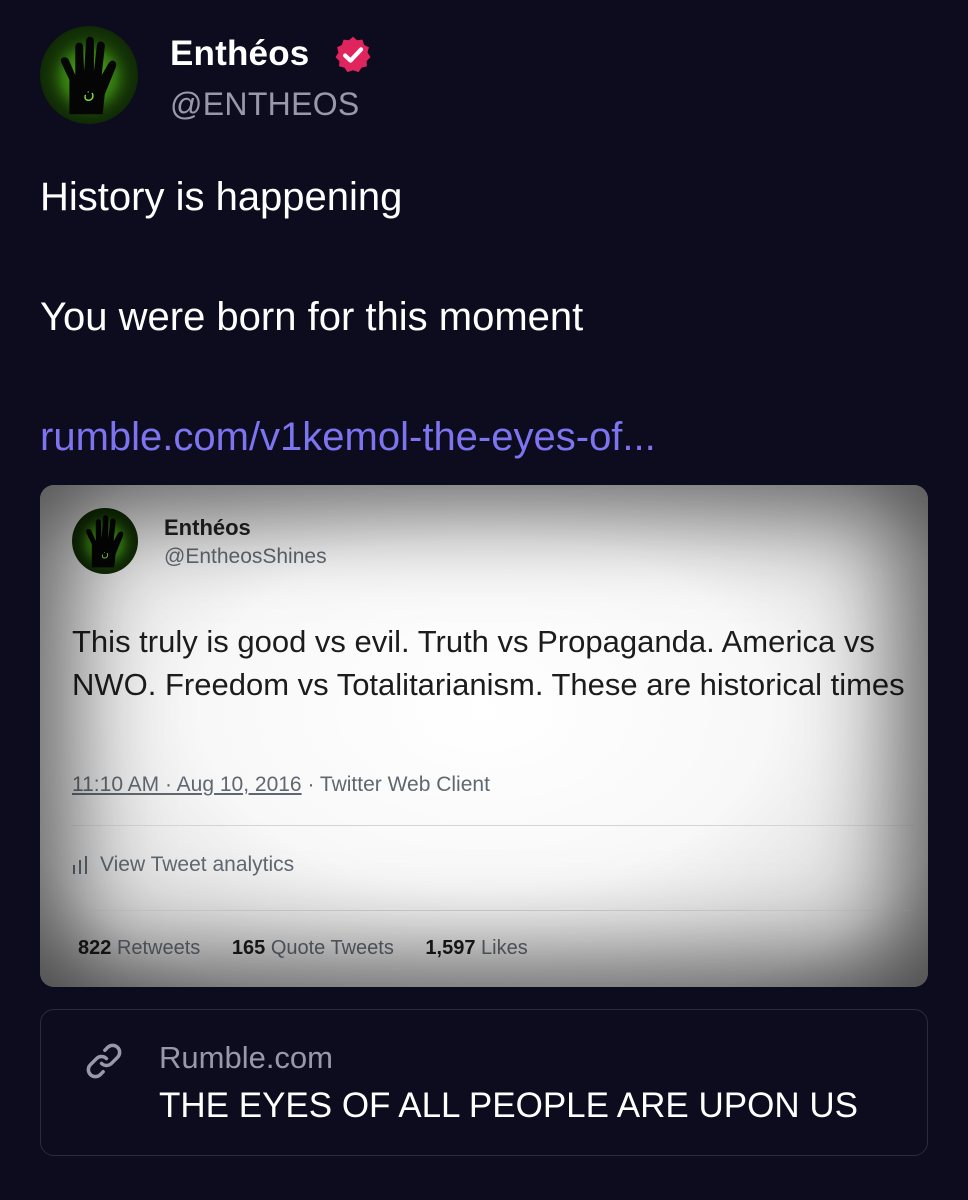  I want to click on embedded-analytics: View Tweet analytics, so click(183, 865).